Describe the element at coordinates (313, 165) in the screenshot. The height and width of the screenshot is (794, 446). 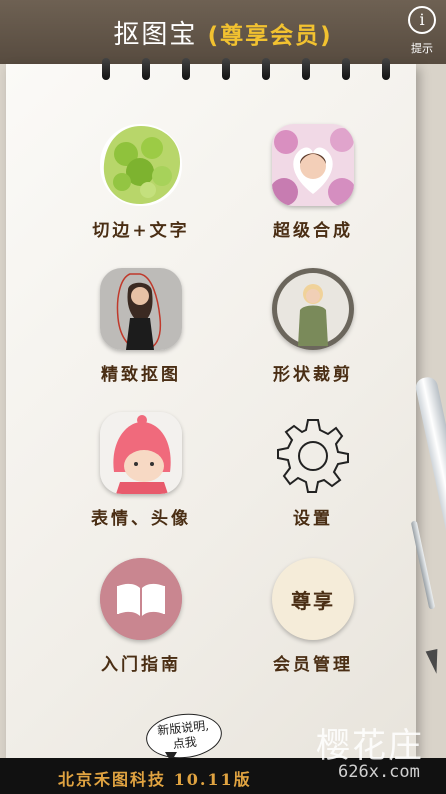
I see `flower-portrait-icon` at that location.